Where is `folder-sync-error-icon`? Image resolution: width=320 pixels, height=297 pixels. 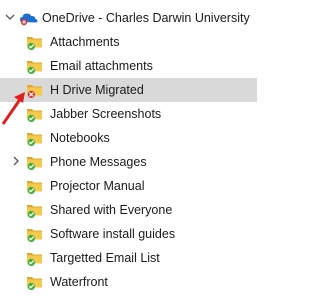 folder-sync-error-icon is located at coordinates (34, 89).